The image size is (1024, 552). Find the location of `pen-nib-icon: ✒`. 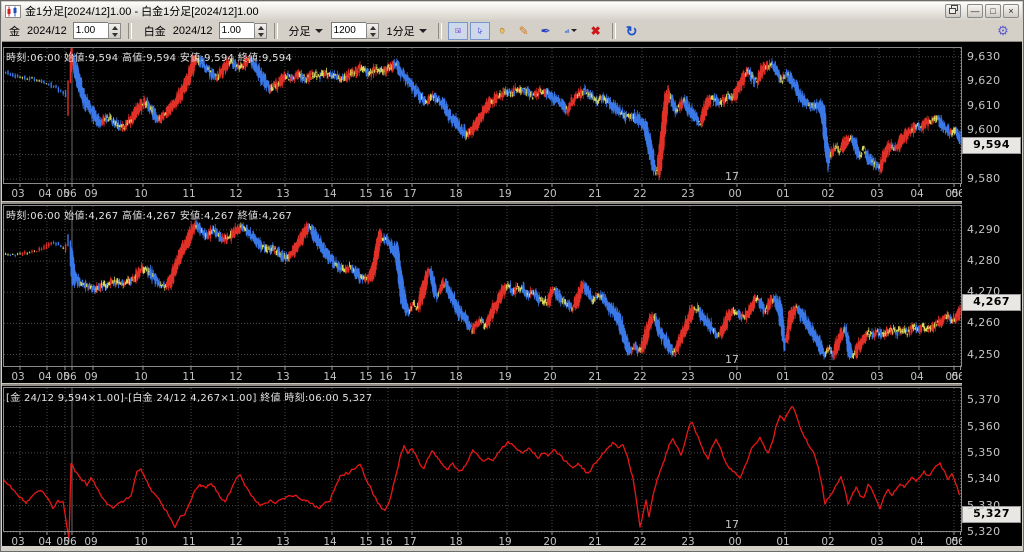

pen-nib-icon: ✒ is located at coordinates (545, 30).